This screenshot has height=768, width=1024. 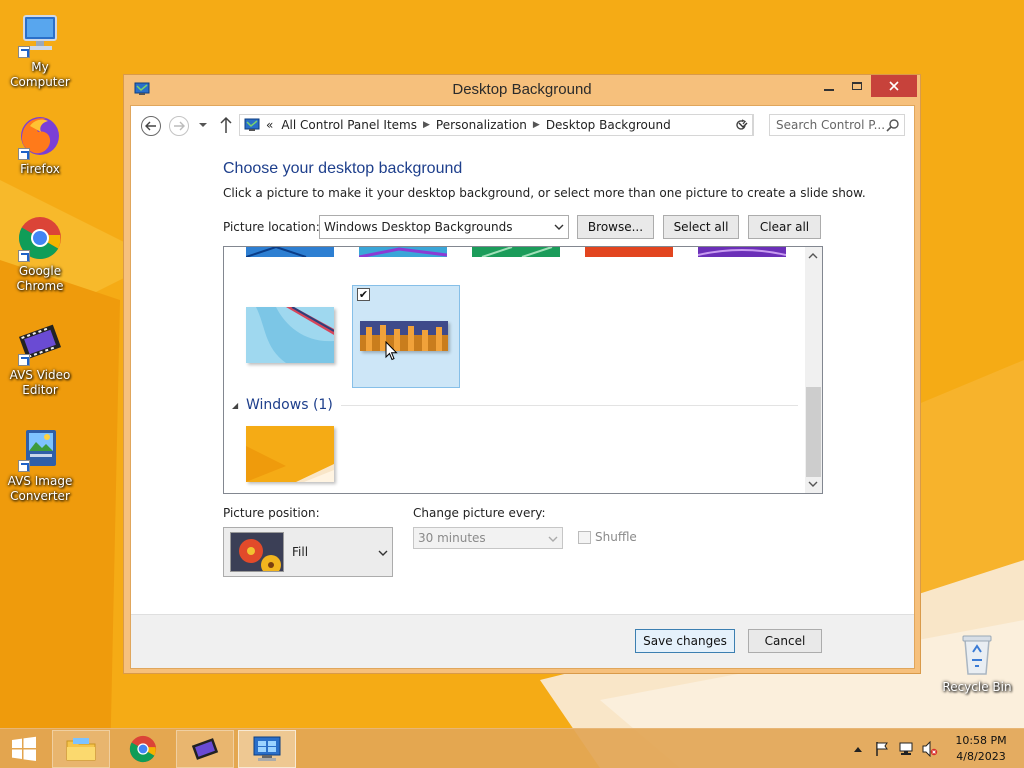 What do you see at coordinates (300, 552) in the screenshot?
I see `picture-position-value: Fill` at bounding box center [300, 552].